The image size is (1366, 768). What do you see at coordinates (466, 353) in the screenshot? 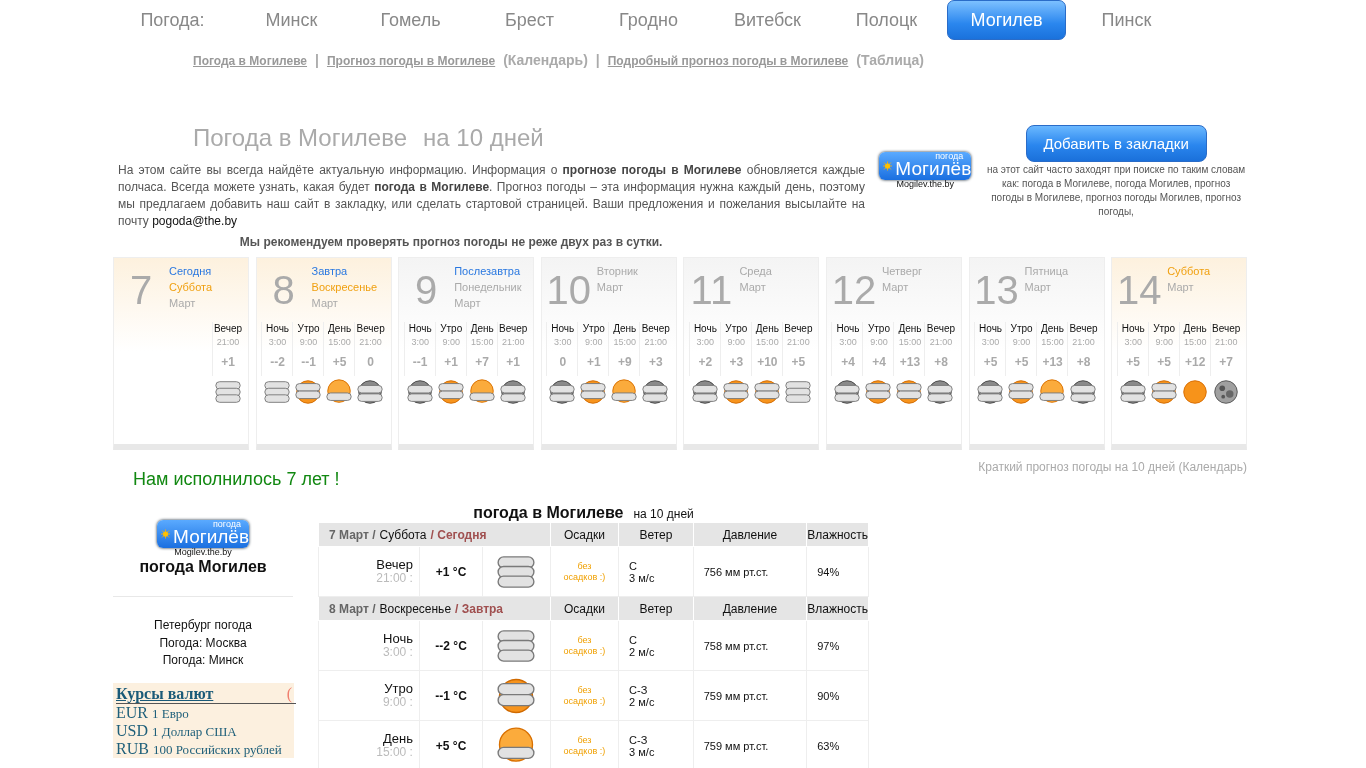
I see `day-card: 9 Послезавтра Понедельник Март Ночь 3:00 --1 Утро 9:00 +1 День 15:00 +7 Вечер 21:00 +1` at bounding box center [466, 353].